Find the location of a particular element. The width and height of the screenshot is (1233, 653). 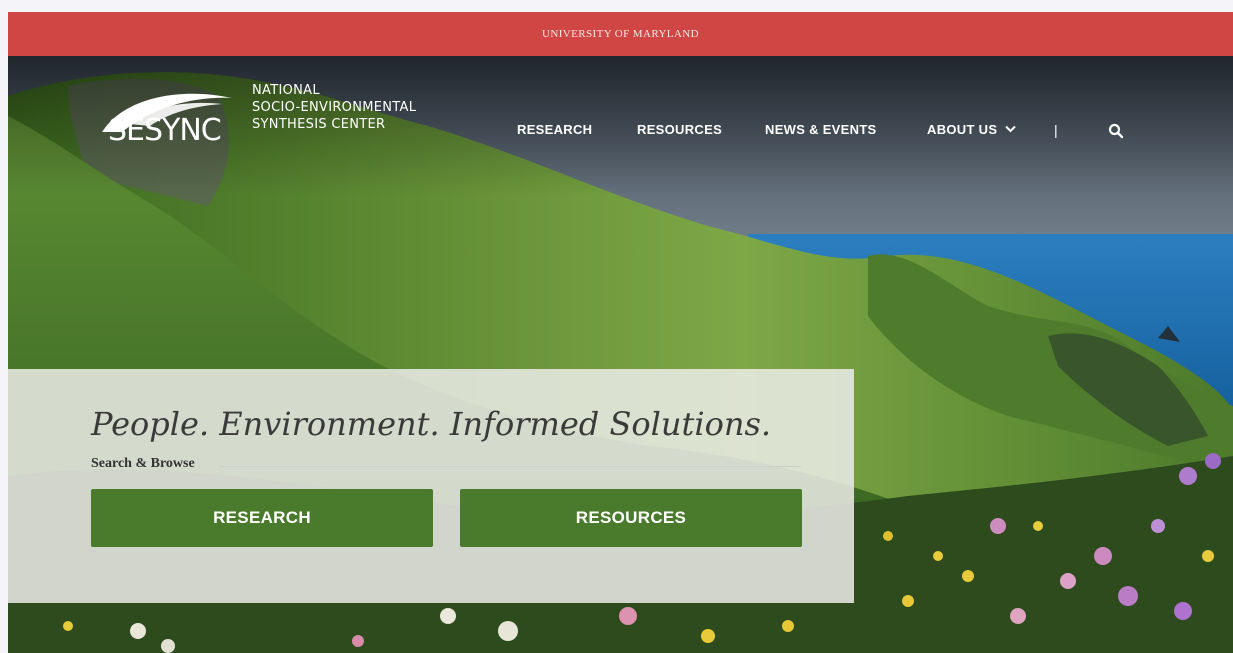

nav-item-resources: RESOURCES is located at coordinates (679, 129).